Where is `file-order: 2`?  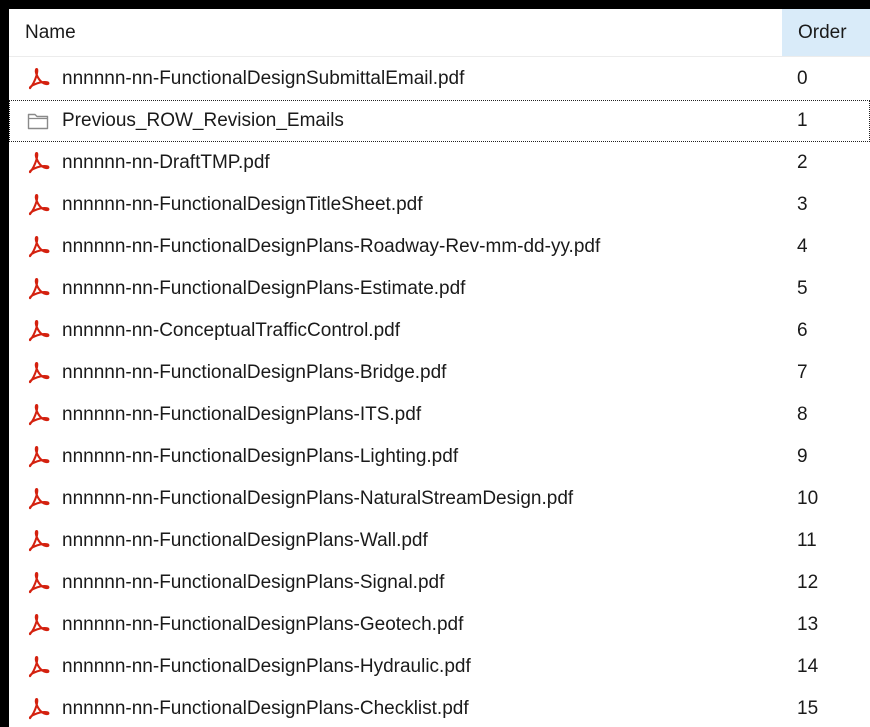
file-order: 2 is located at coordinates (802, 162).